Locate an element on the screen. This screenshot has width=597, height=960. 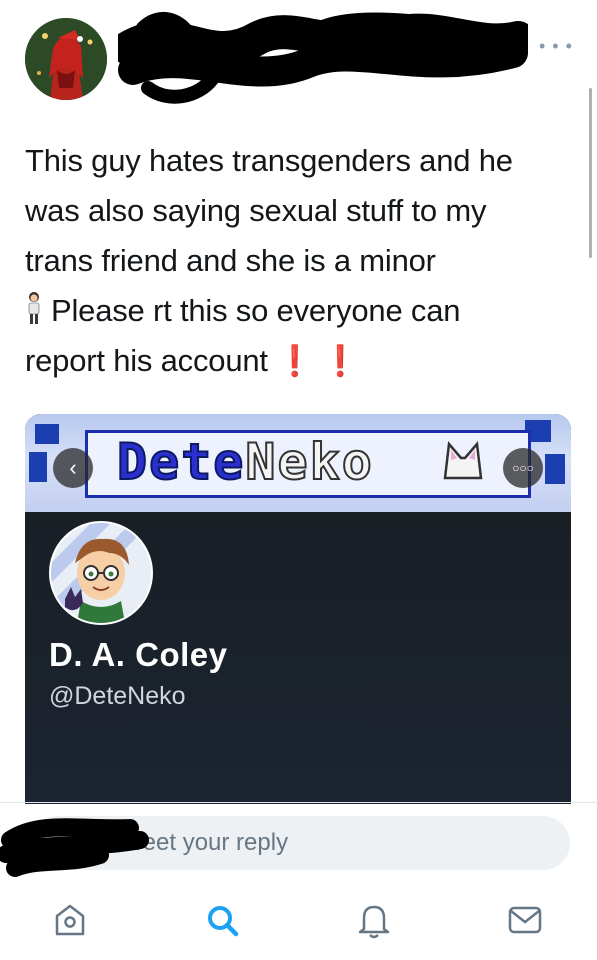
author-avatar is located at coordinates (66, 59).